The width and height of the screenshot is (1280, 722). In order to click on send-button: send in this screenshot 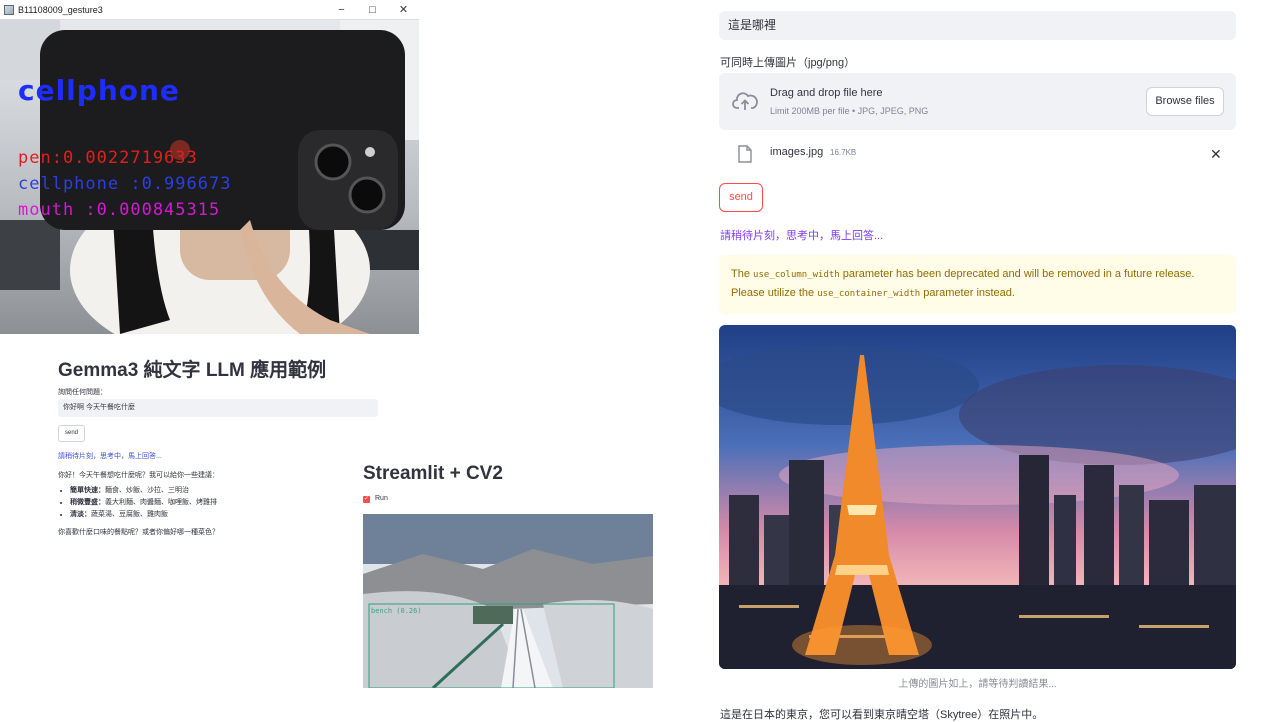, I will do `click(741, 197)`.